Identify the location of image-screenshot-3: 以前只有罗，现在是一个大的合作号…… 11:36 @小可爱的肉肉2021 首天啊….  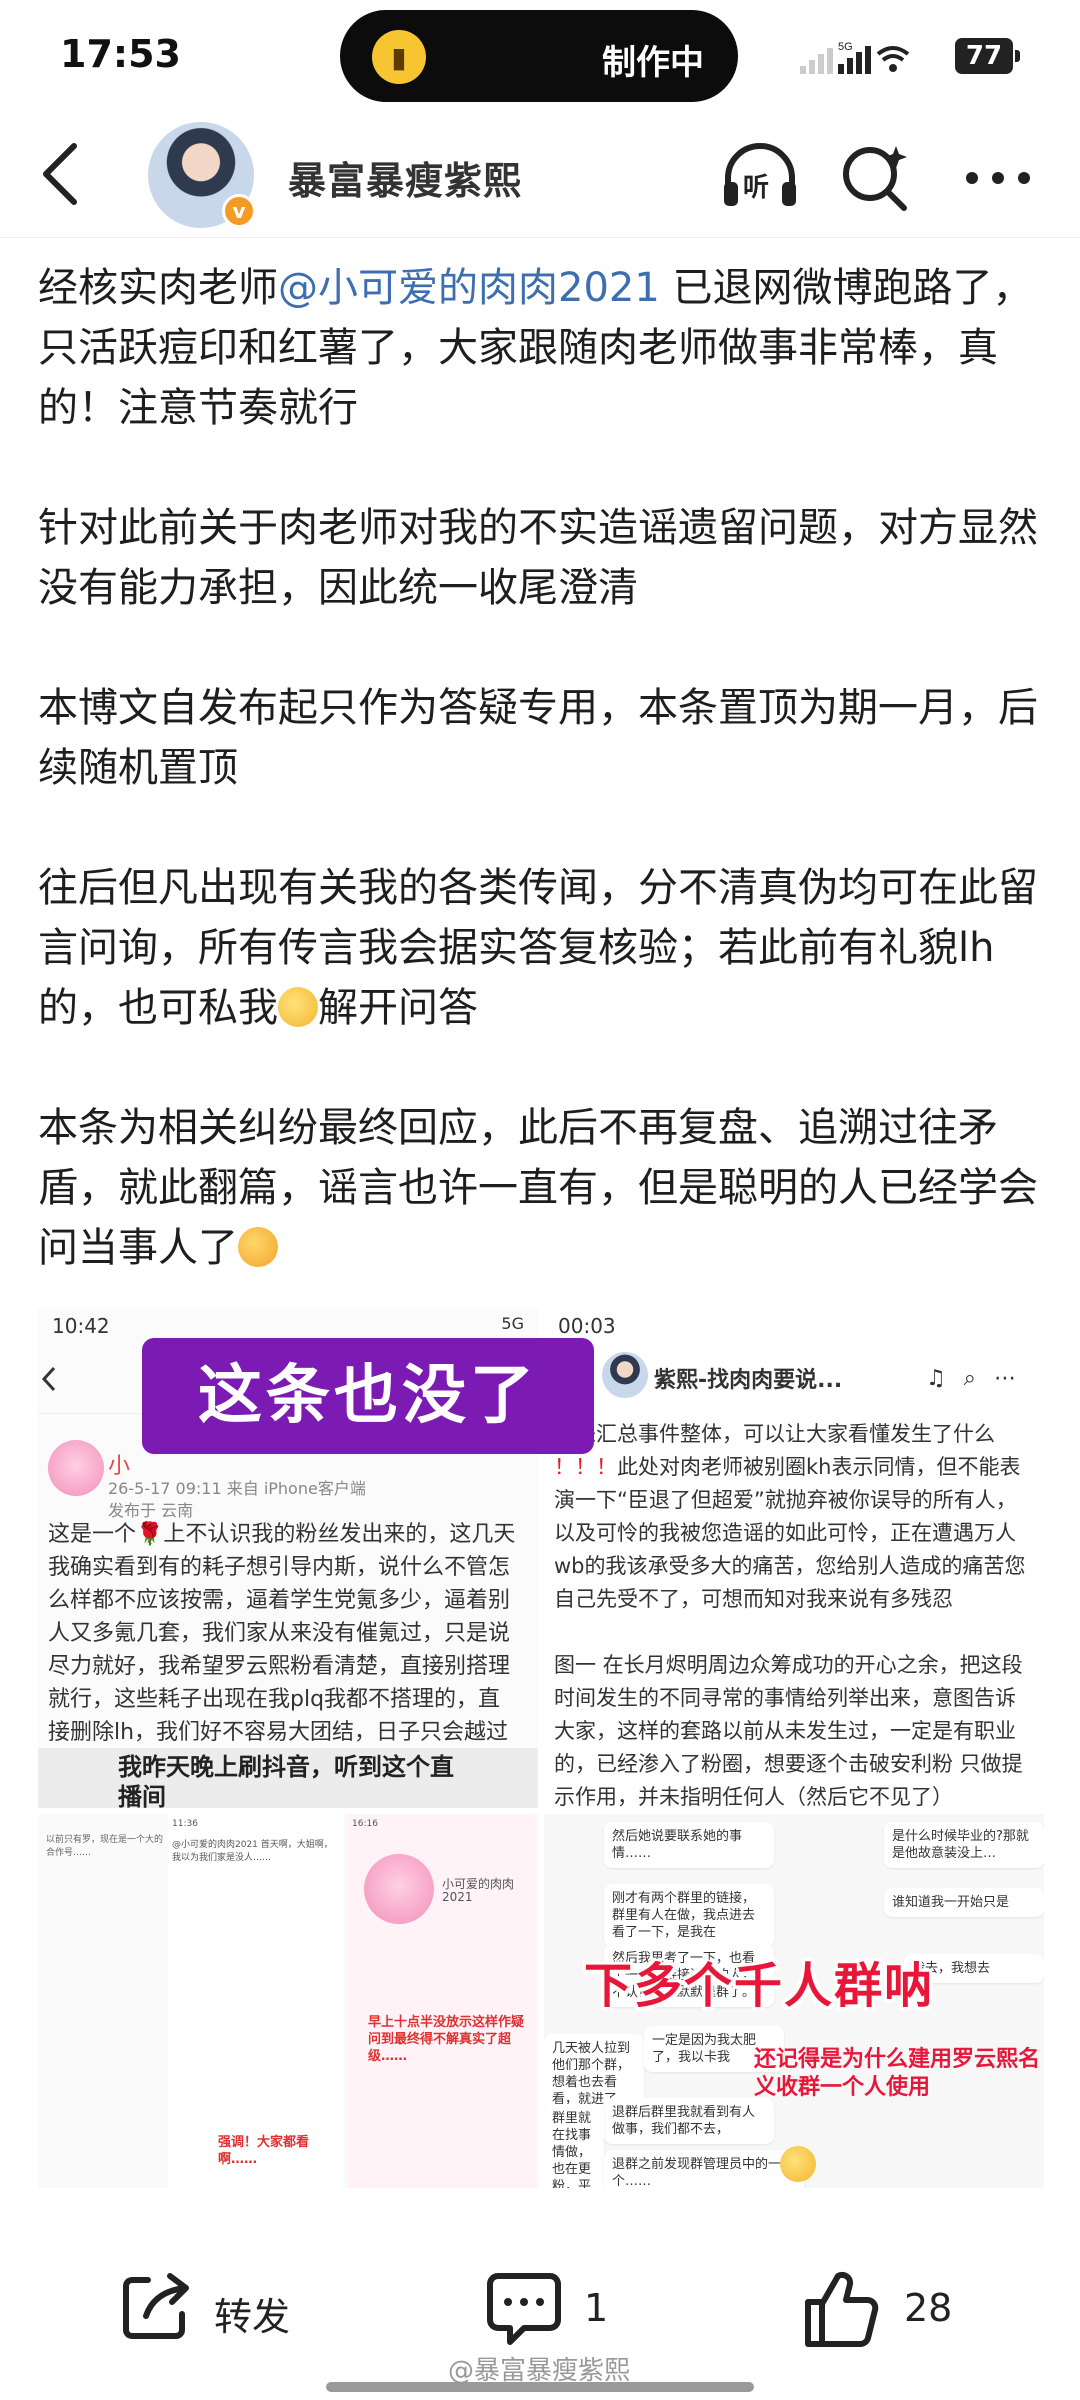
(288, 2001).